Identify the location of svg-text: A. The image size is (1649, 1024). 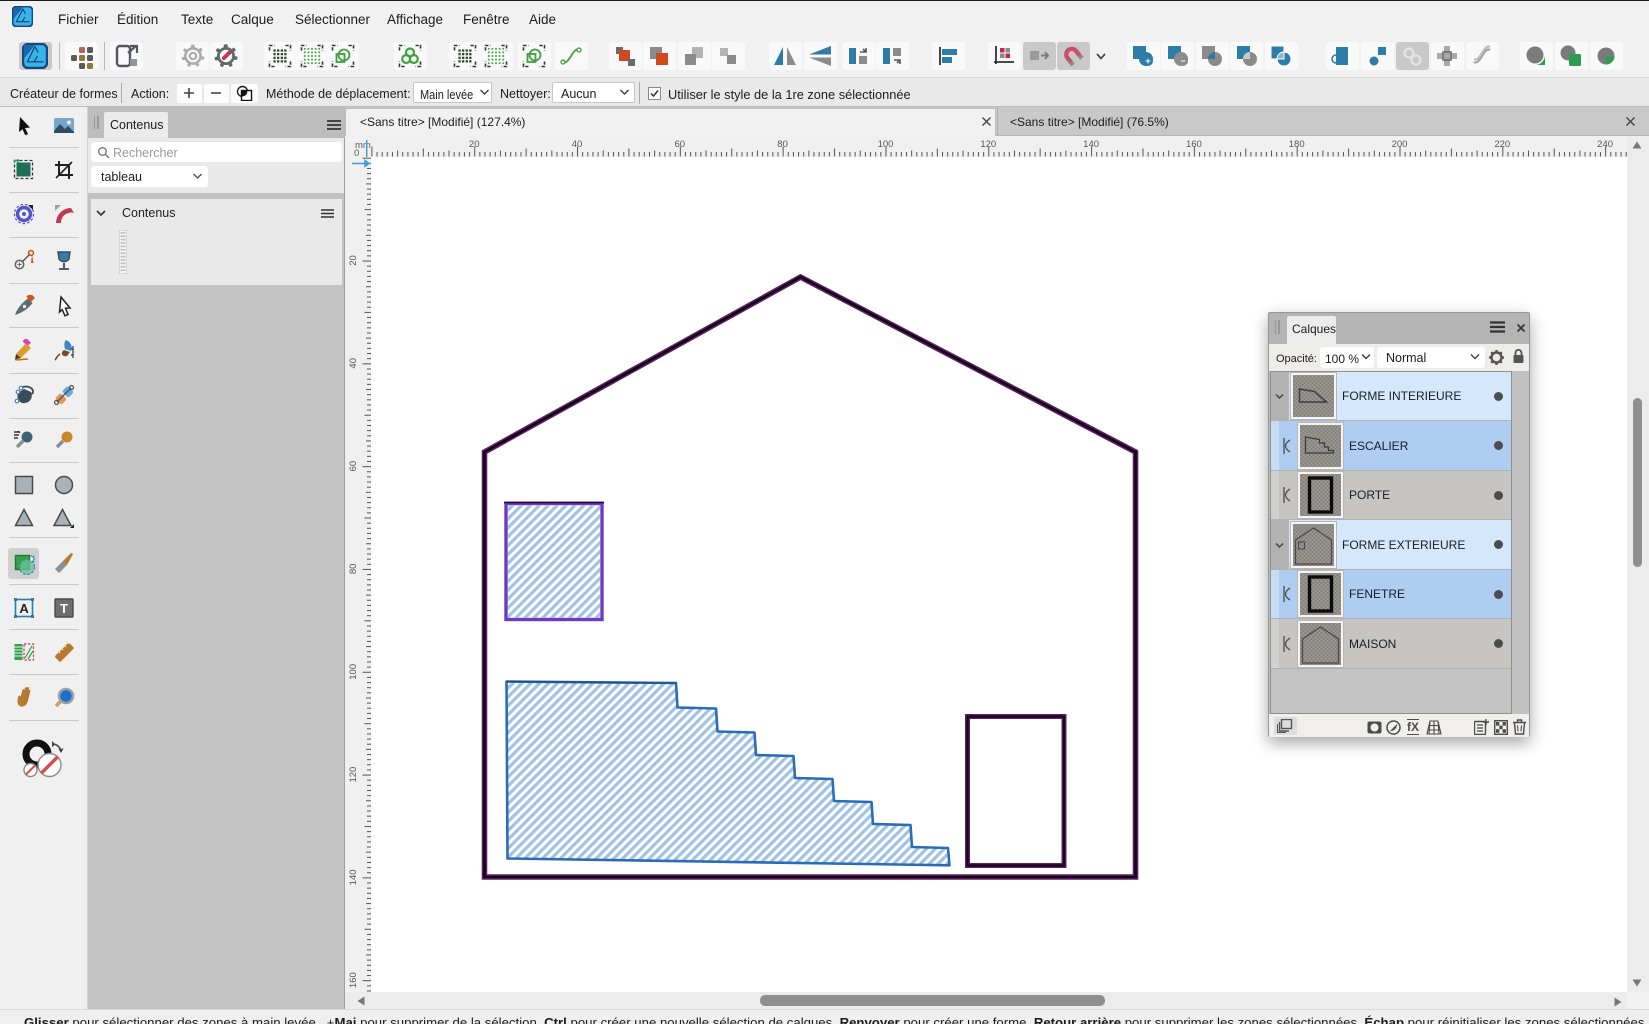
(24, 608).